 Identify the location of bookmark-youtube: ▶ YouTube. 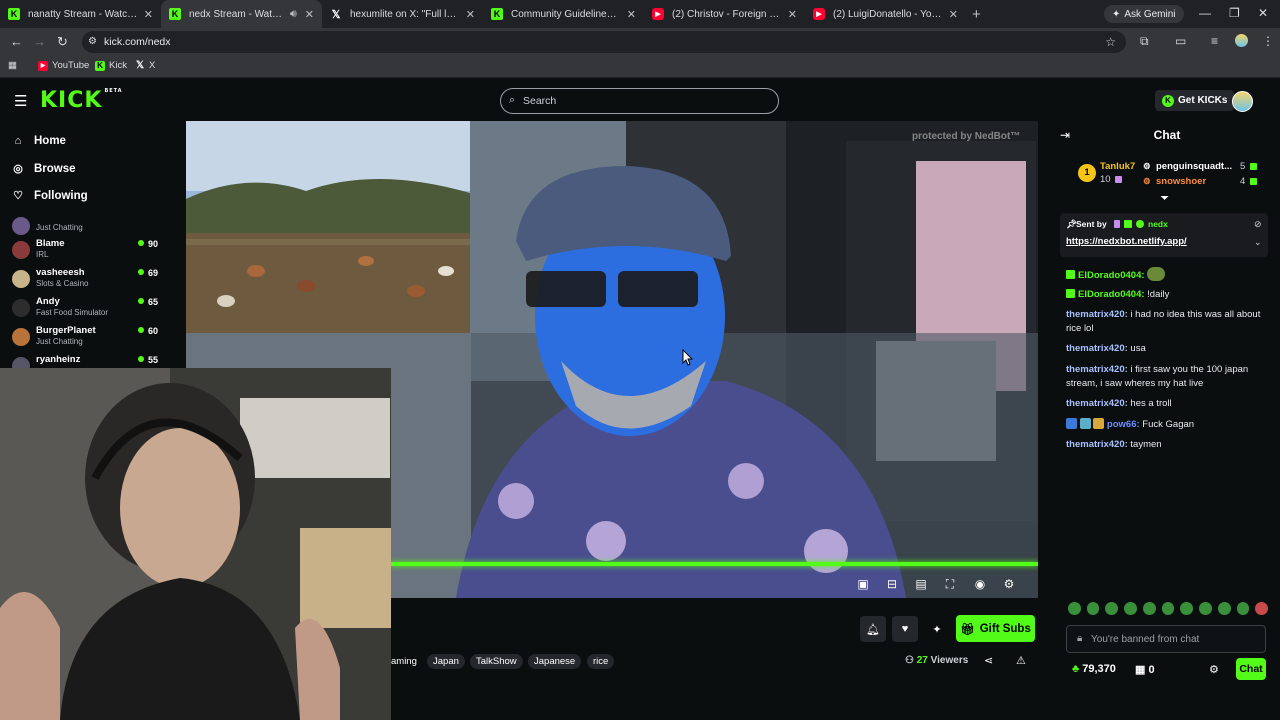
(63, 65).